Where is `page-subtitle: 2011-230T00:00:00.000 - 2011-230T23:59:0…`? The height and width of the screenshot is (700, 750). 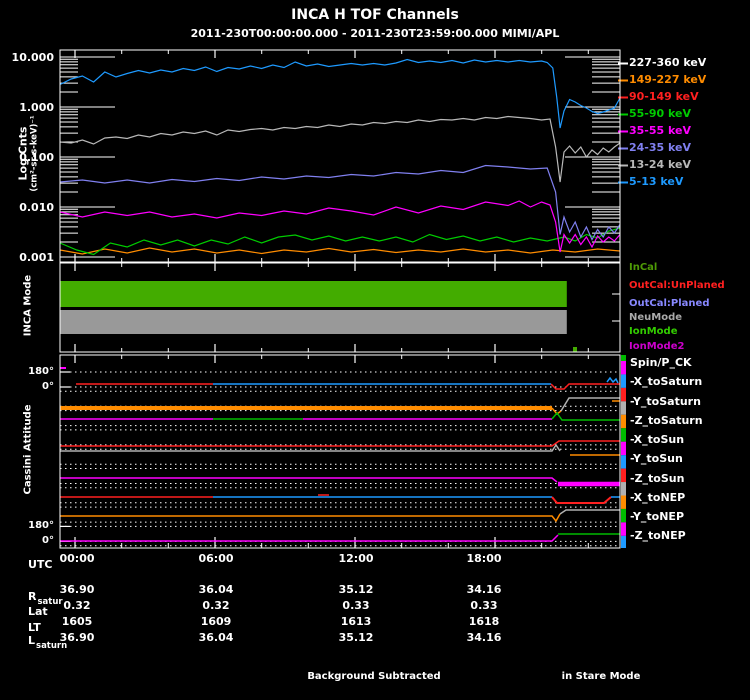 page-subtitle: 2011-230T00:00:00.000 - 2011-230T23:59:0… is located at coordinates (375, 33).